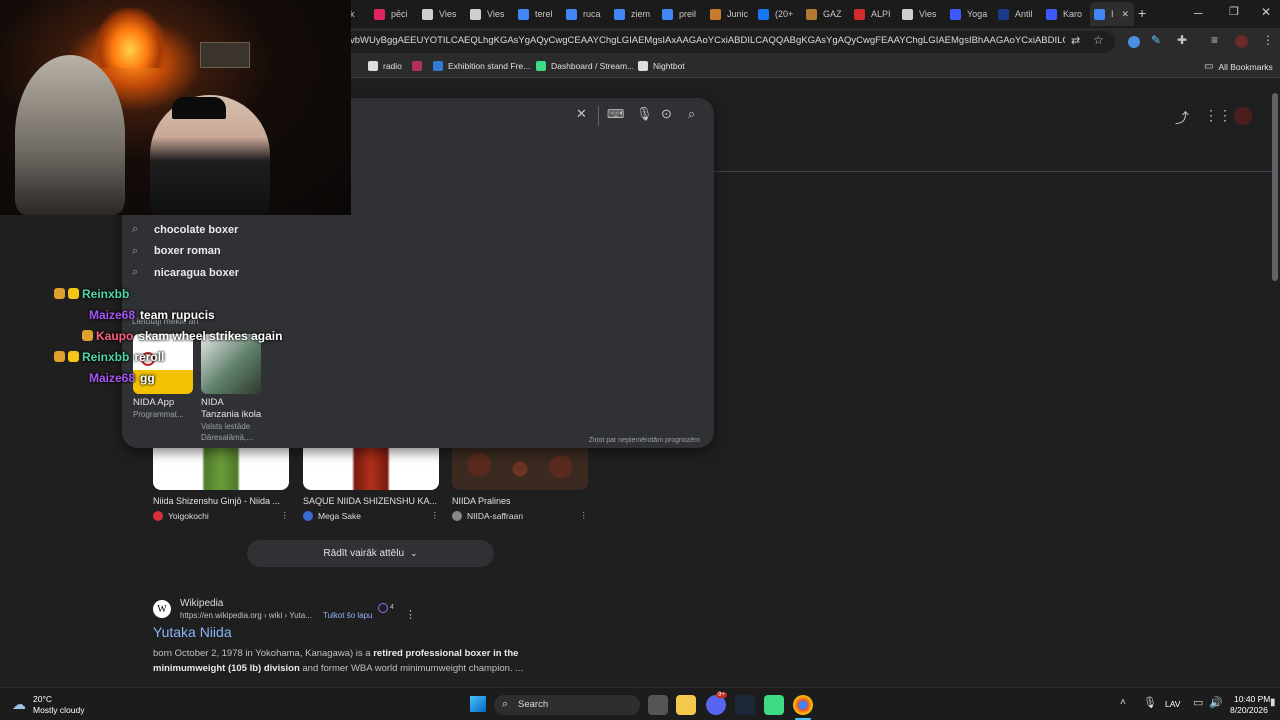  I want to click on browser-tab: preil, so click(681, 14).